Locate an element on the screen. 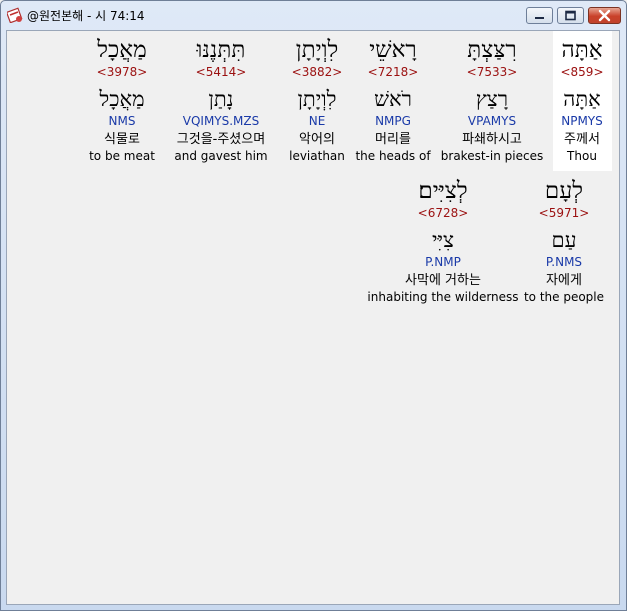  strong-number: <6728> is located at coordinates (443, 217).